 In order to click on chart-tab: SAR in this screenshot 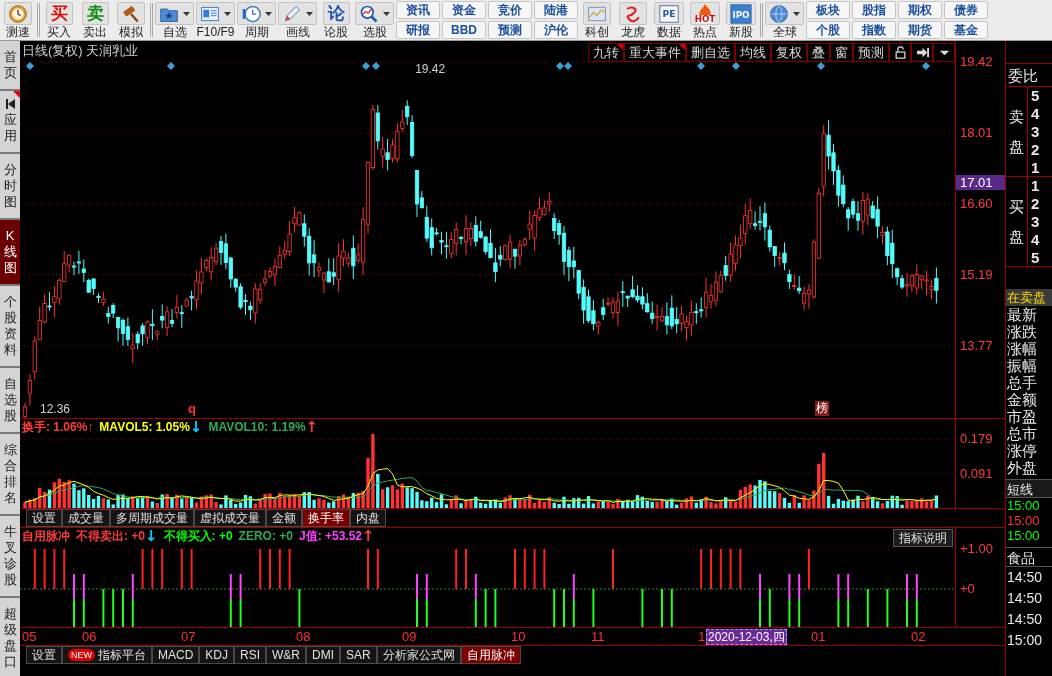, I will do `click(358, 655)`.